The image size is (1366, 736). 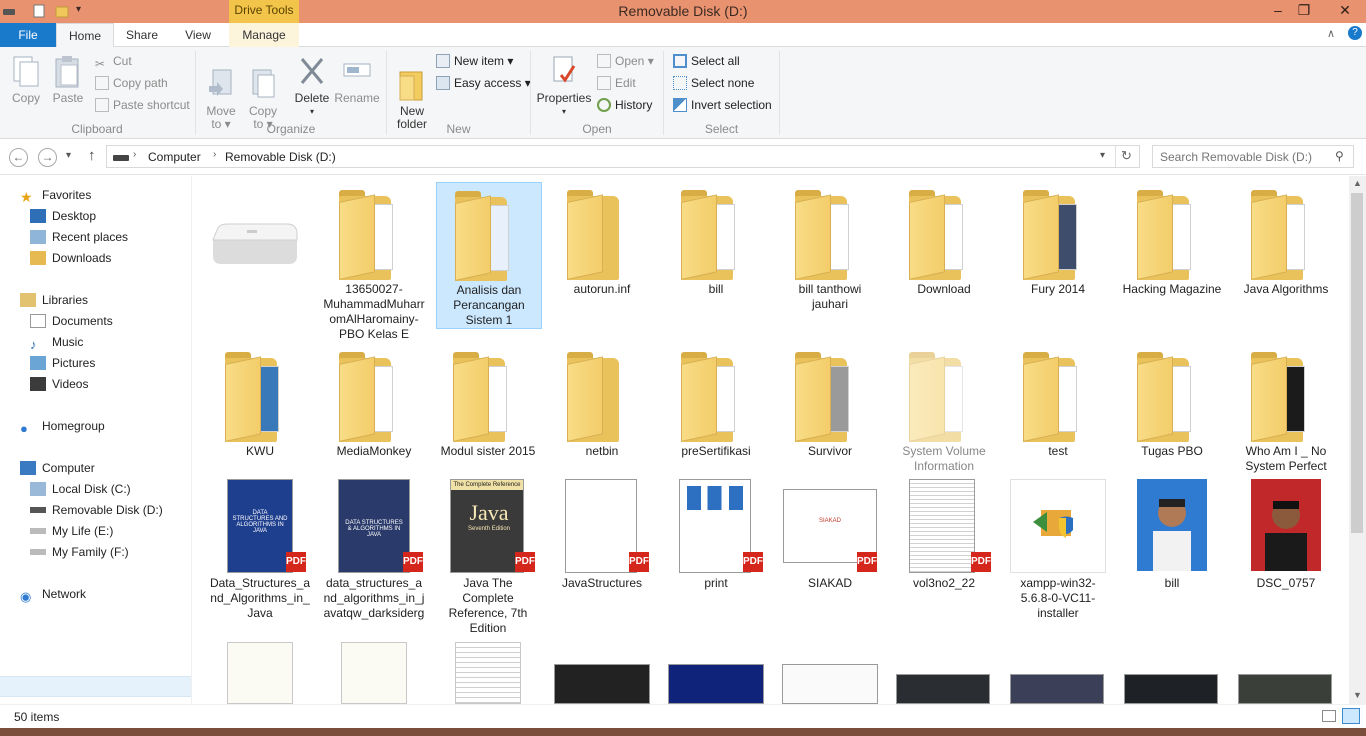 What do you see at coordinates (142, 105) in the screenshot?
I see `paste-shortcut-button: Paste shortcut` at bounding box center [142, 105].